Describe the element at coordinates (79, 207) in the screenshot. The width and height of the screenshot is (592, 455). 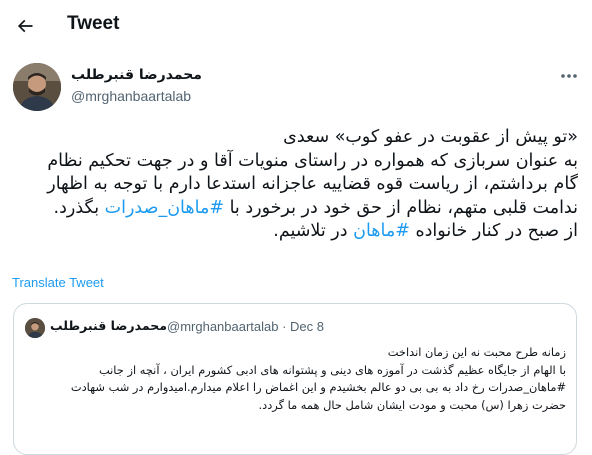
I see `tweet-text-segment: بگذرد.` at that location.